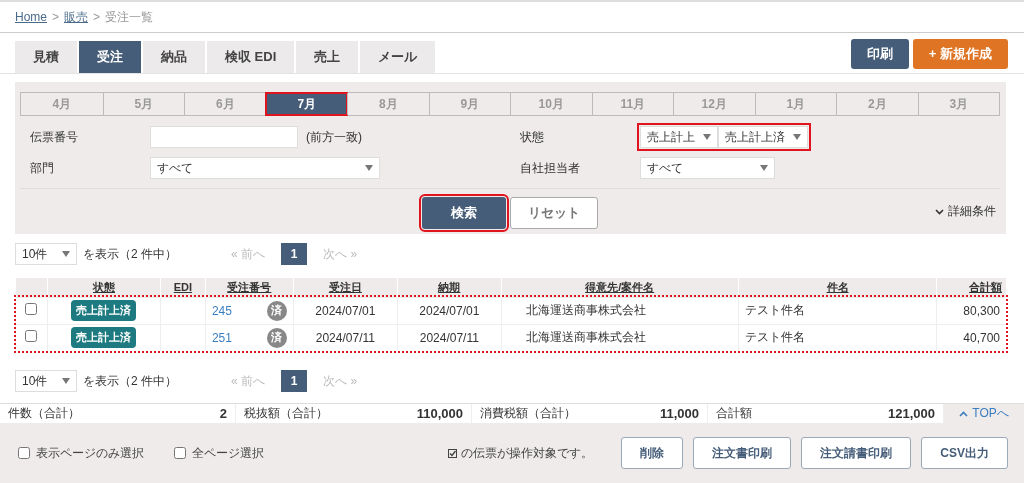  I want to click on order-number-link: 251, so click(221, 337).